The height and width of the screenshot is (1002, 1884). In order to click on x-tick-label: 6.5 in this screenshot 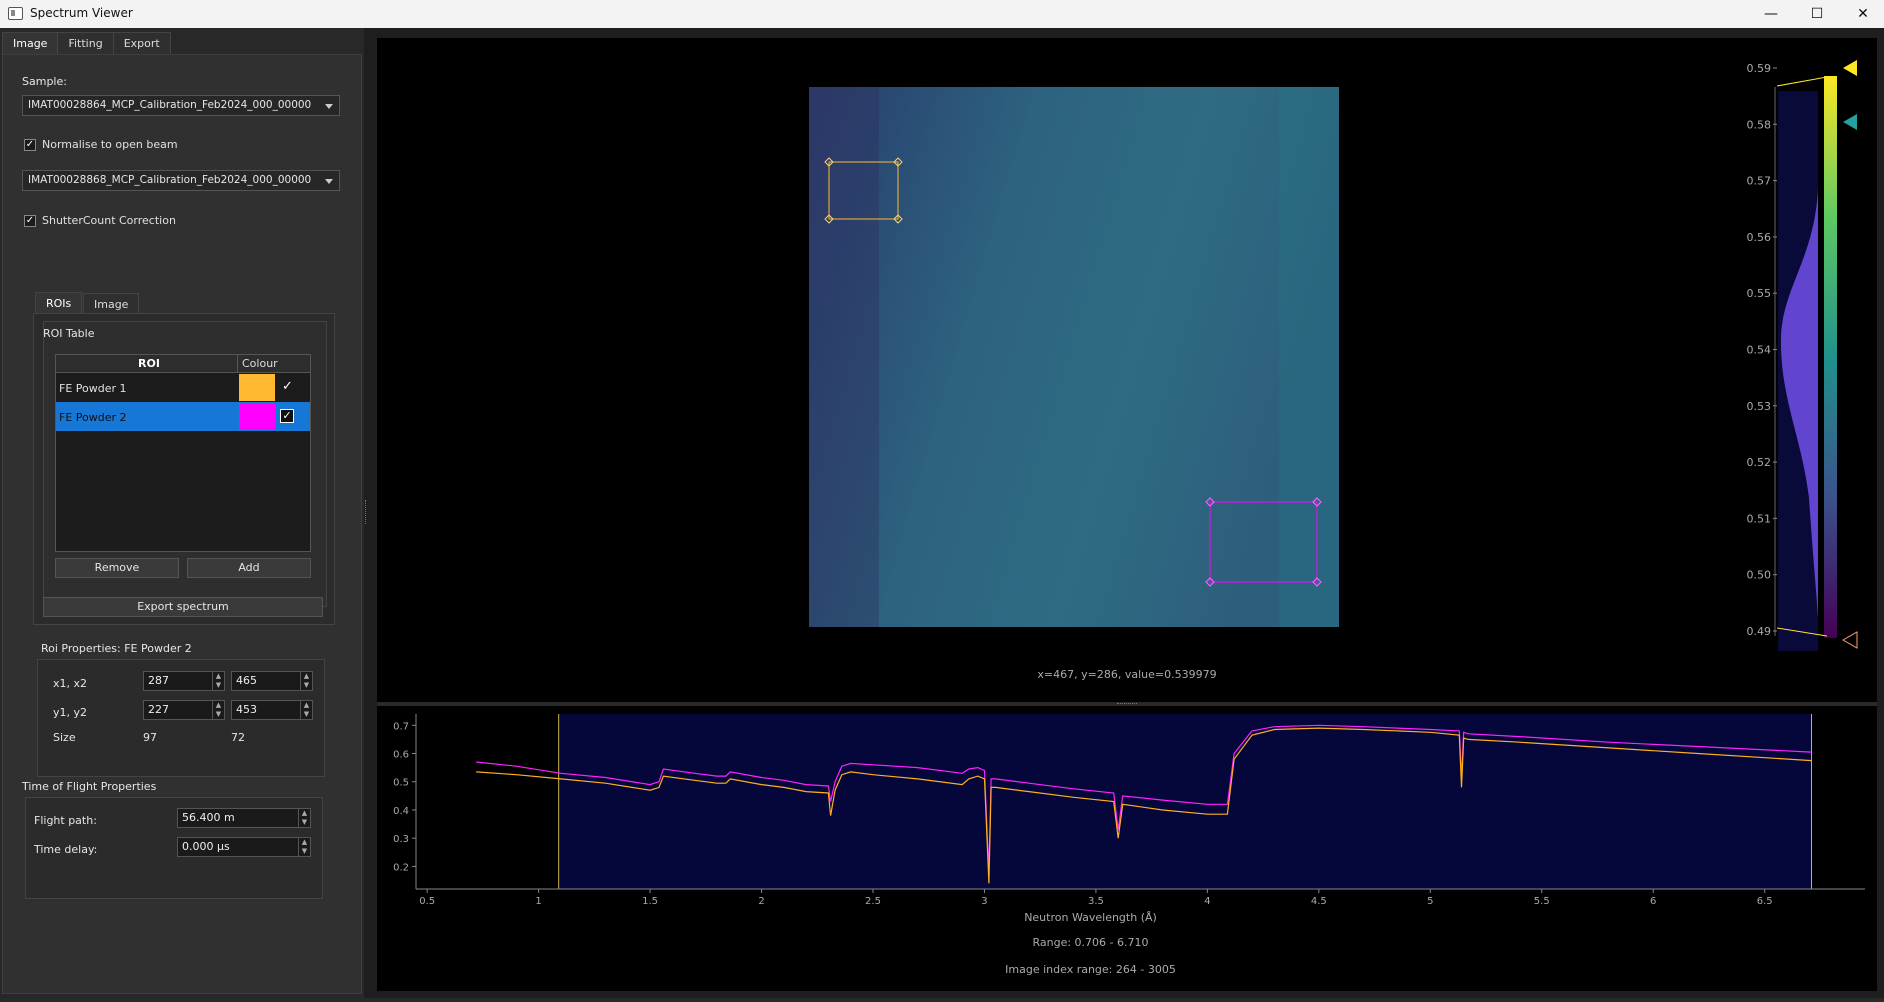, I will do `click(1765, 901)`.